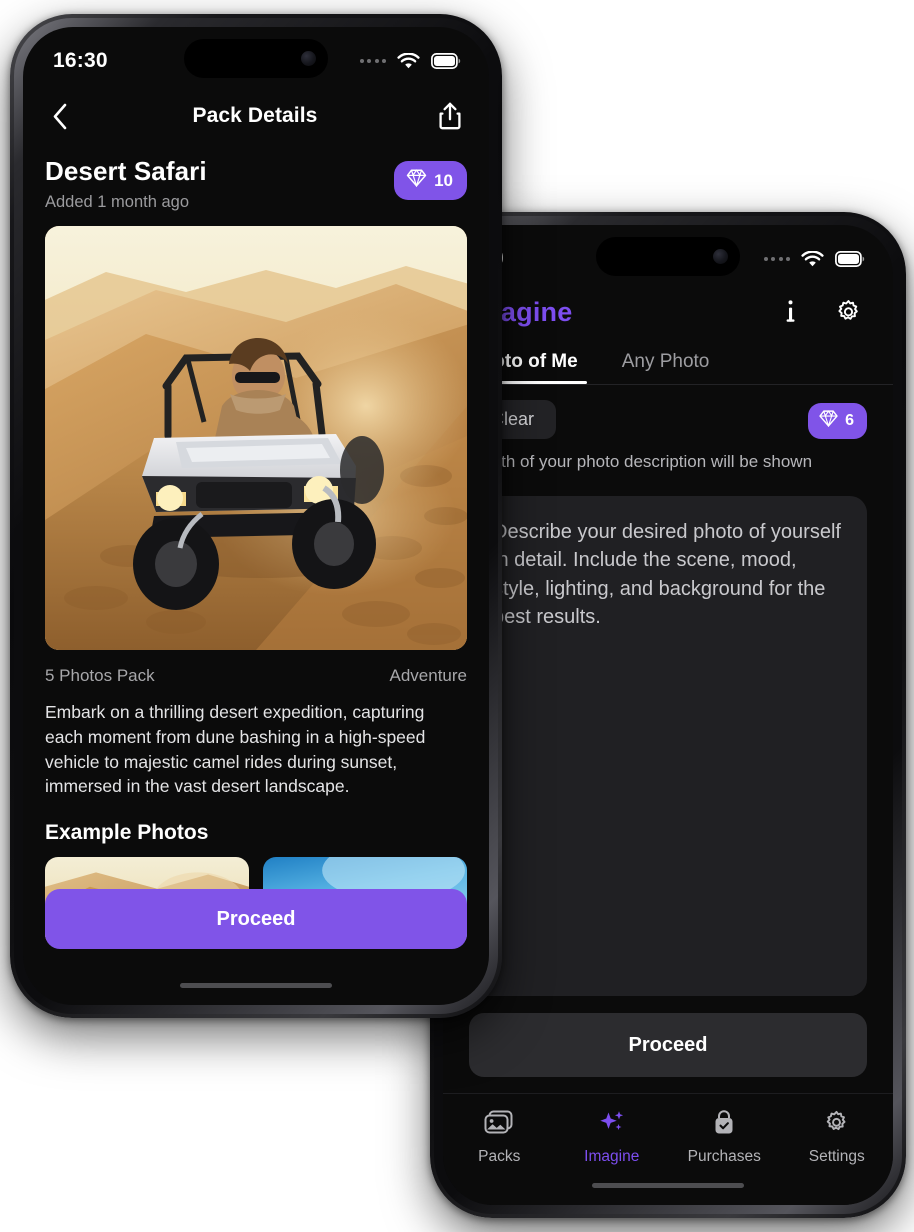 The width and height of the screenshot is (914, 1232). I want to click on pack-title: Desert Safari, so click(126, 171).